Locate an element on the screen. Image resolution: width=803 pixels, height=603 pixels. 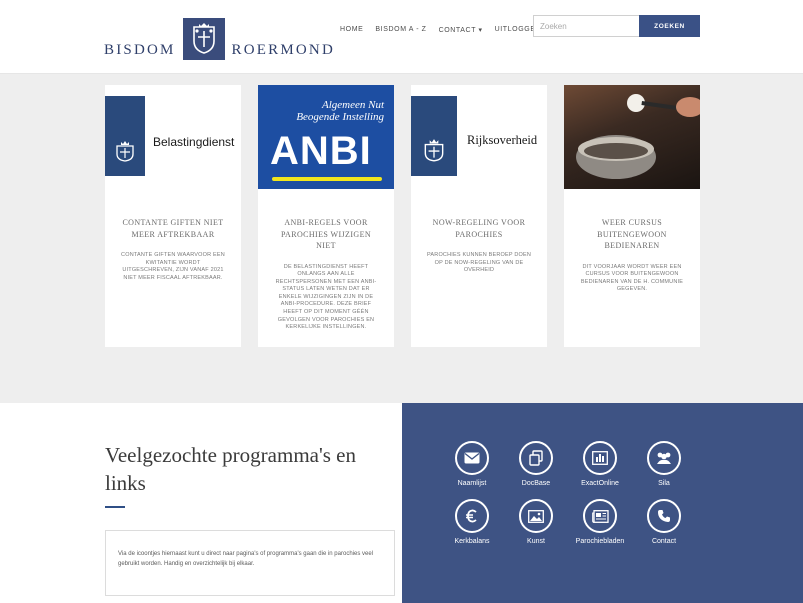
quick-link-label: Naamlijst is located at coordinates (472, 483).